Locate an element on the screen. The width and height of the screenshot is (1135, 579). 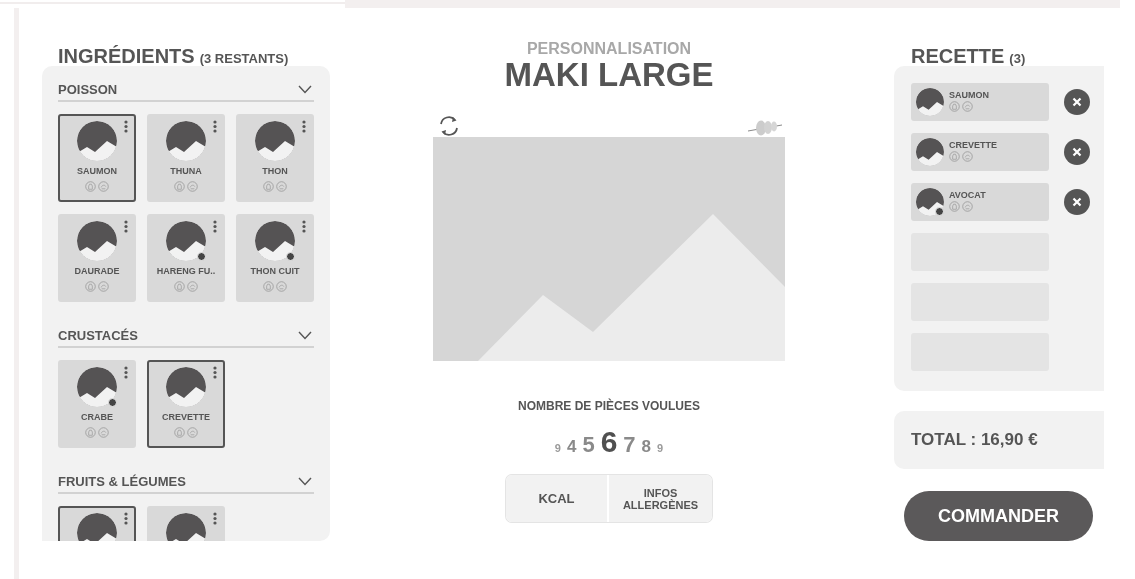
ingredient-name: THON CUIT is located at coordinates (275, 271).